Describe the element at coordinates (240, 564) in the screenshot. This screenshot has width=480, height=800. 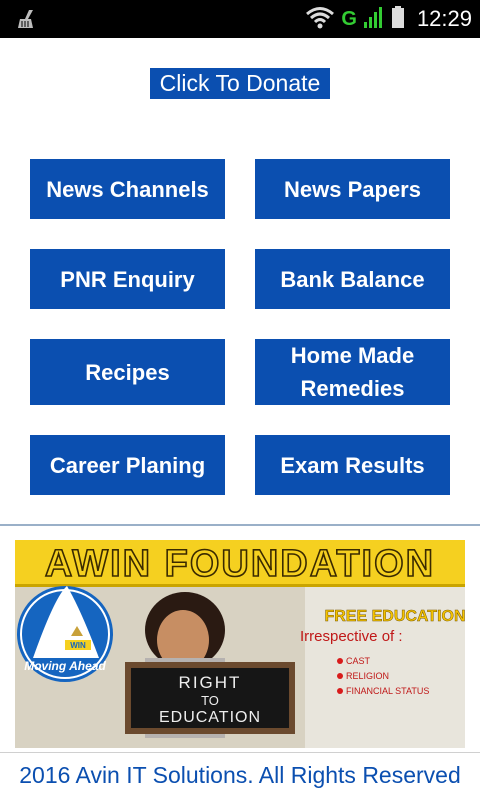
I see `banner-title: AWIN FOUNDATION` at that location.